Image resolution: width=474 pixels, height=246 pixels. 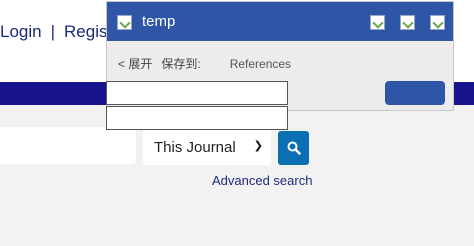 I want to click on advanced-search-link: Advanced search, so click(x=262, y=180).